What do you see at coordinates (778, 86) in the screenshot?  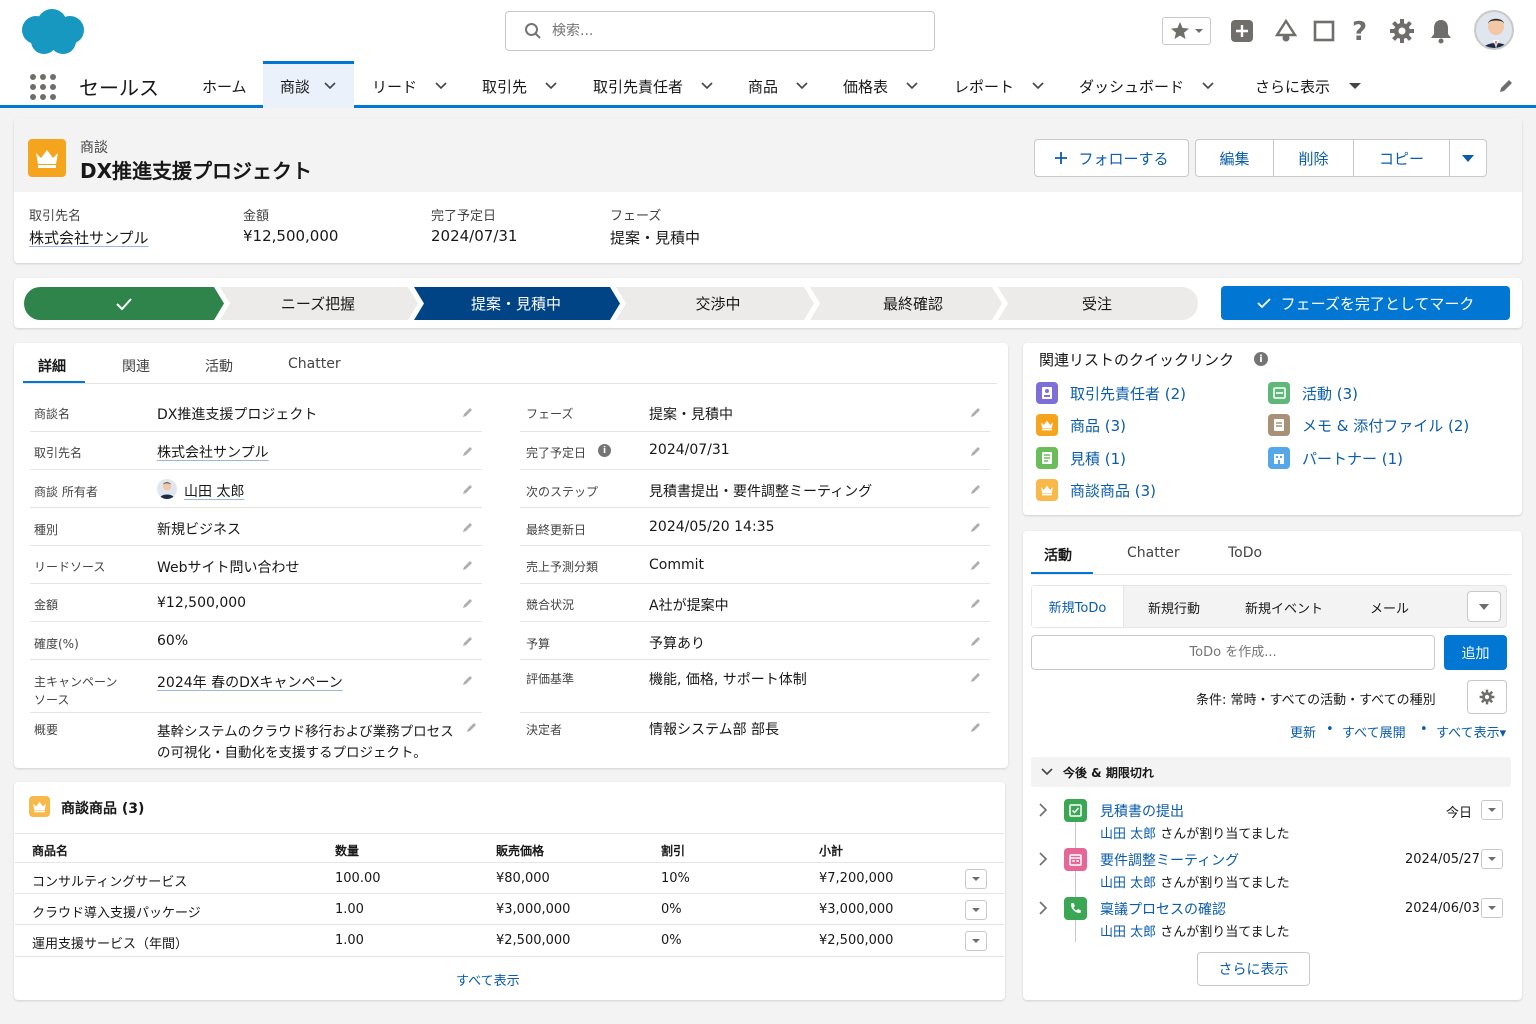 I see `nav-item-products: 商品` at bounding box center [778, 86].